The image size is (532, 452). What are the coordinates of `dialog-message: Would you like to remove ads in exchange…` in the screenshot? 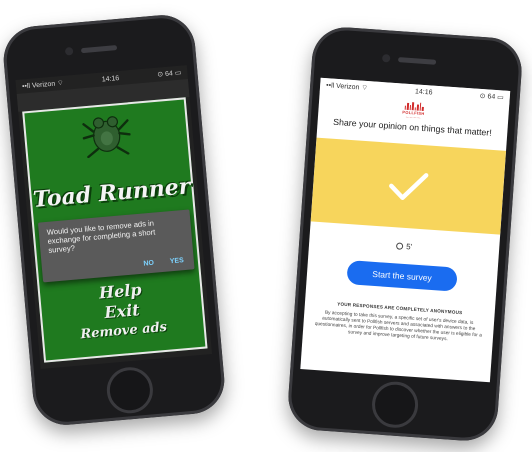 It's located at (101, 236).